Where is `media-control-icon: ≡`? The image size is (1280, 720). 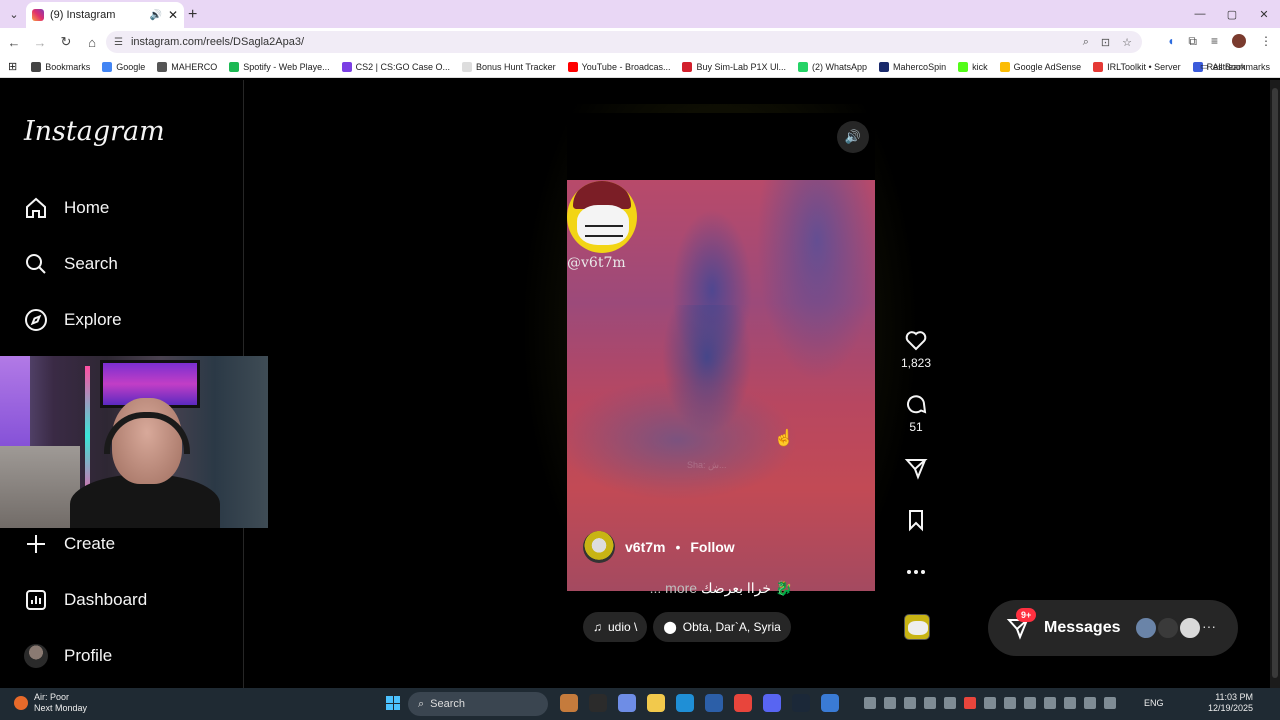
media-control-icon: ≡ is located at coordinates (1214, 41).